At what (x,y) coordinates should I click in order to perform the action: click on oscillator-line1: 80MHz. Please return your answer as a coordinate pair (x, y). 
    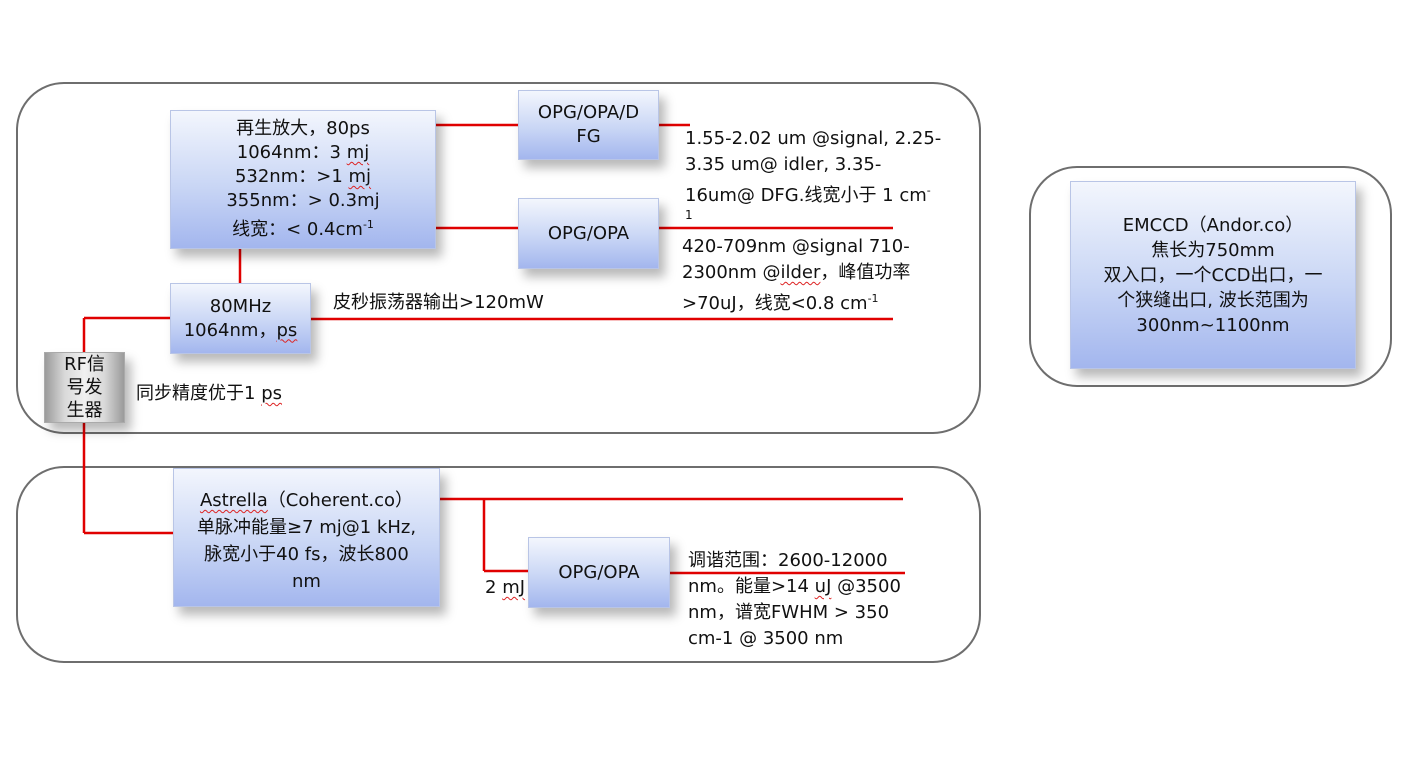
    Looking at the image, I should click on (240, 306).